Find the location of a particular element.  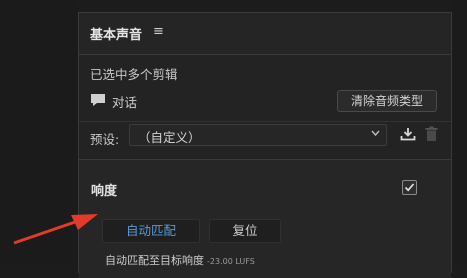

target-loudness-value: -23.00 LUFS is located at coordinates (231, 261).